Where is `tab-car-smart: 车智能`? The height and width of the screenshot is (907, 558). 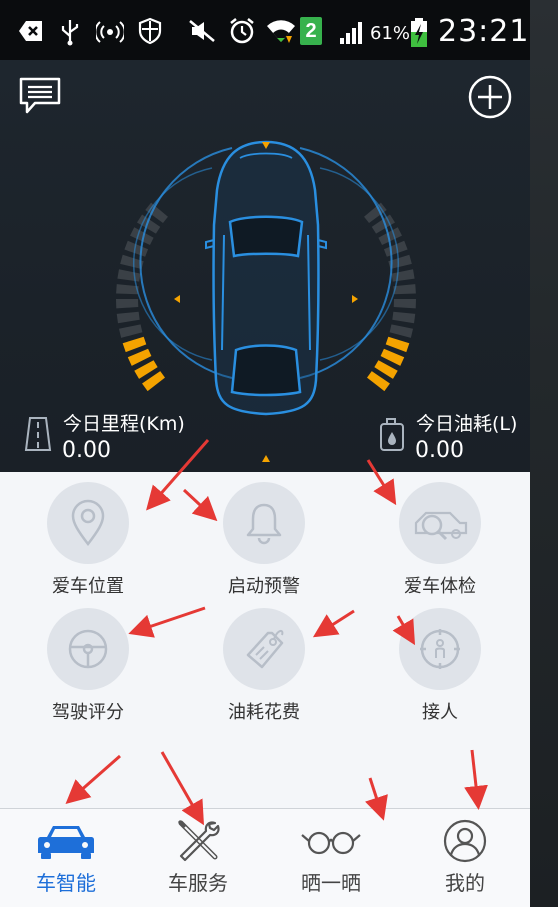
tab-car-smart: 车智能 is located at coordinates (66, 858).